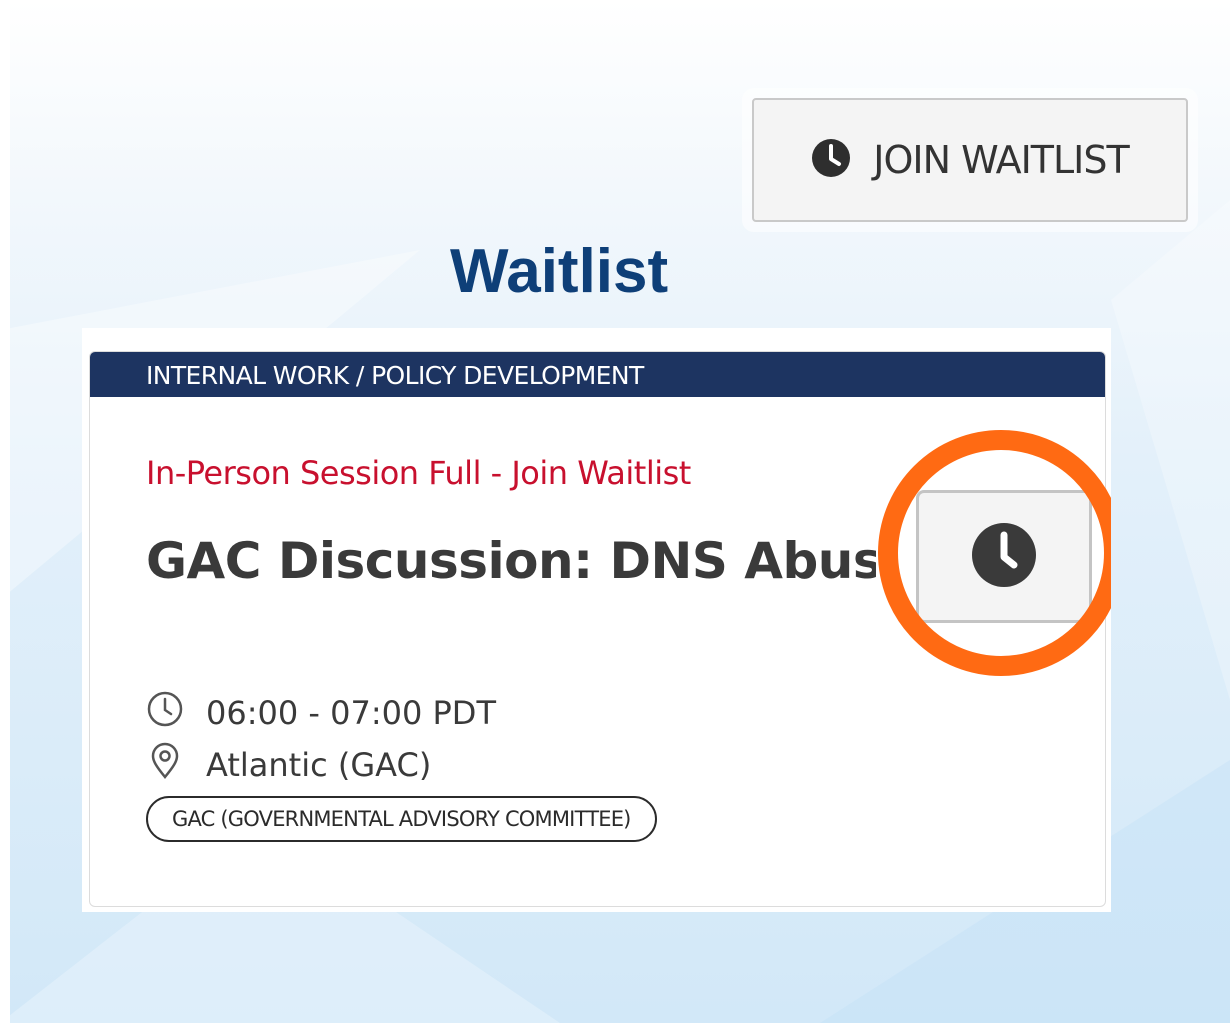 The width and height of the screenshot is (1230, 1023). I want to click on session-location-row: Atlantic (GAC), so click(288, 765).